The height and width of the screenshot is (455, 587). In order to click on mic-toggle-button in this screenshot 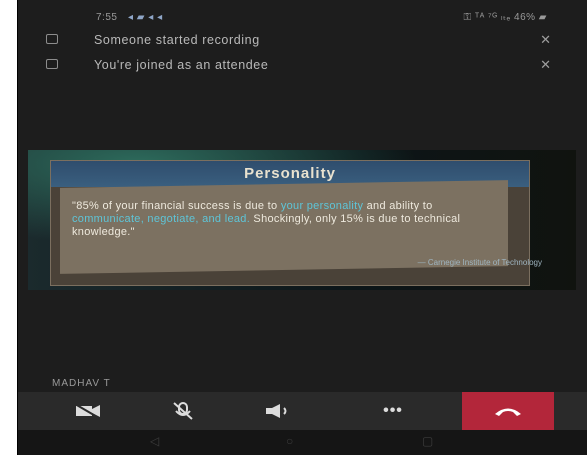, I will do `click(183, 411)`.